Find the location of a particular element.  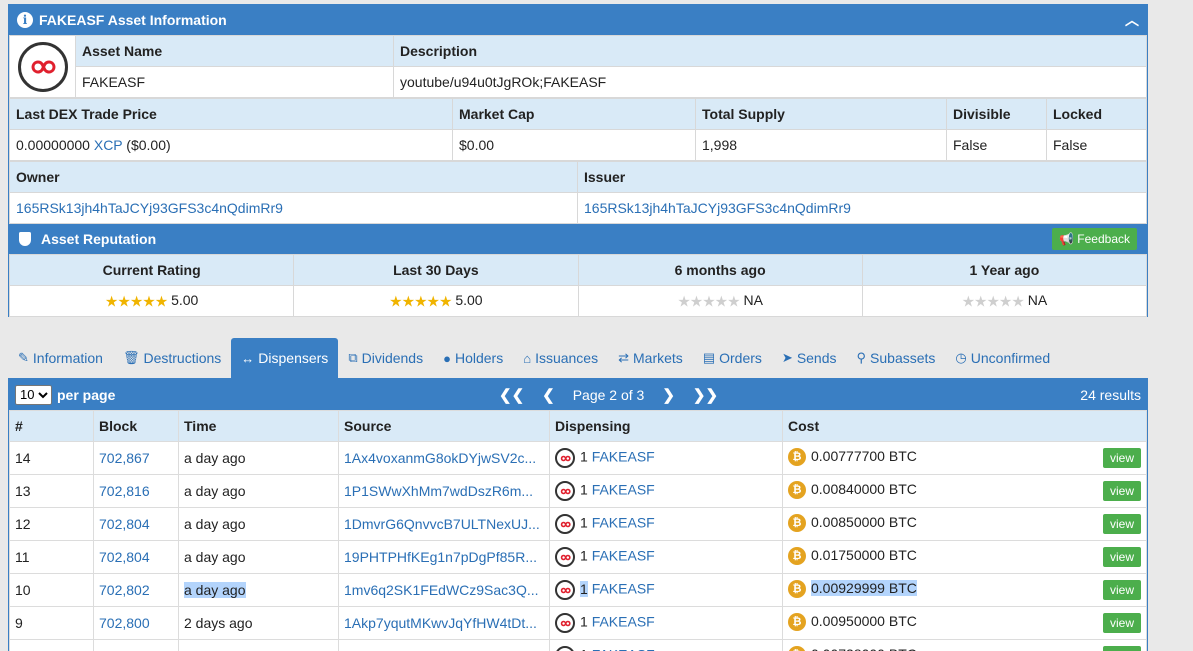

last-dex-value: 0.00000000 is located at coordinates (53, 145).